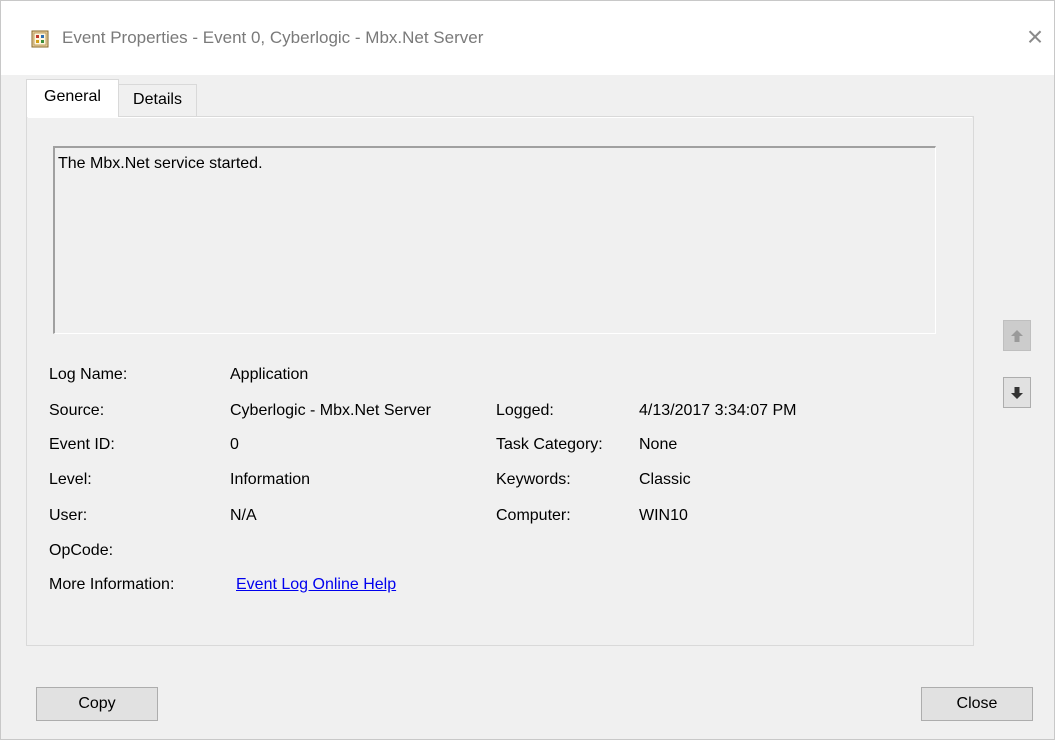 This screenshot has height=740, width=1055. Describe the element at coordinates (658, 444) in the screenshot. I see `task-category-value: None` at that location.